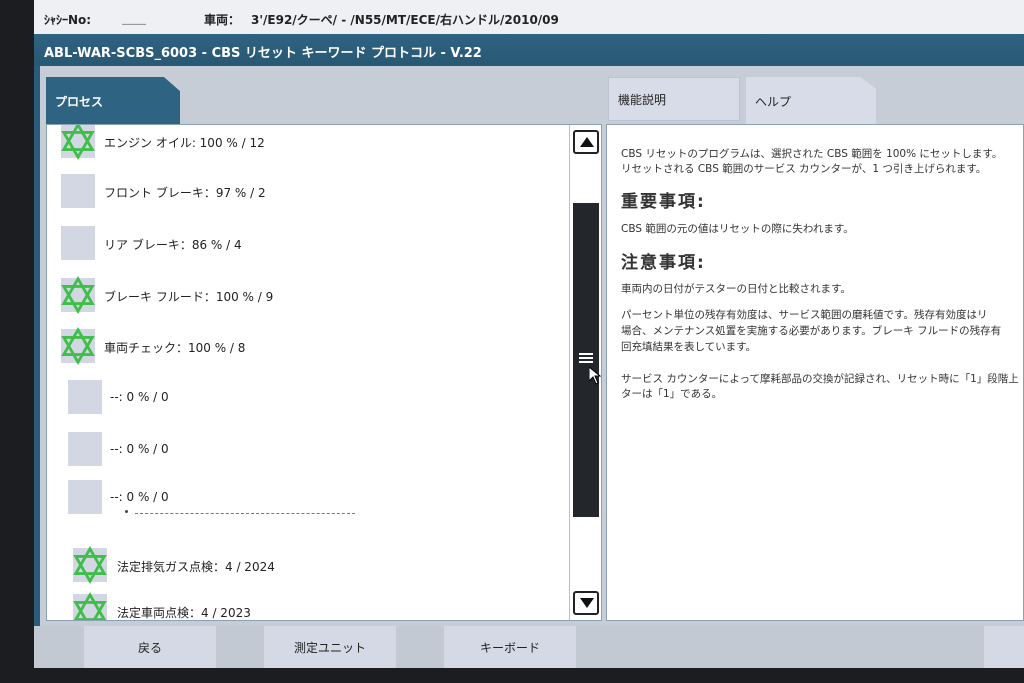 This screenshot has height=683, width=1024. I want to click on tab-function-description: 機能説明, so click(674, 99).